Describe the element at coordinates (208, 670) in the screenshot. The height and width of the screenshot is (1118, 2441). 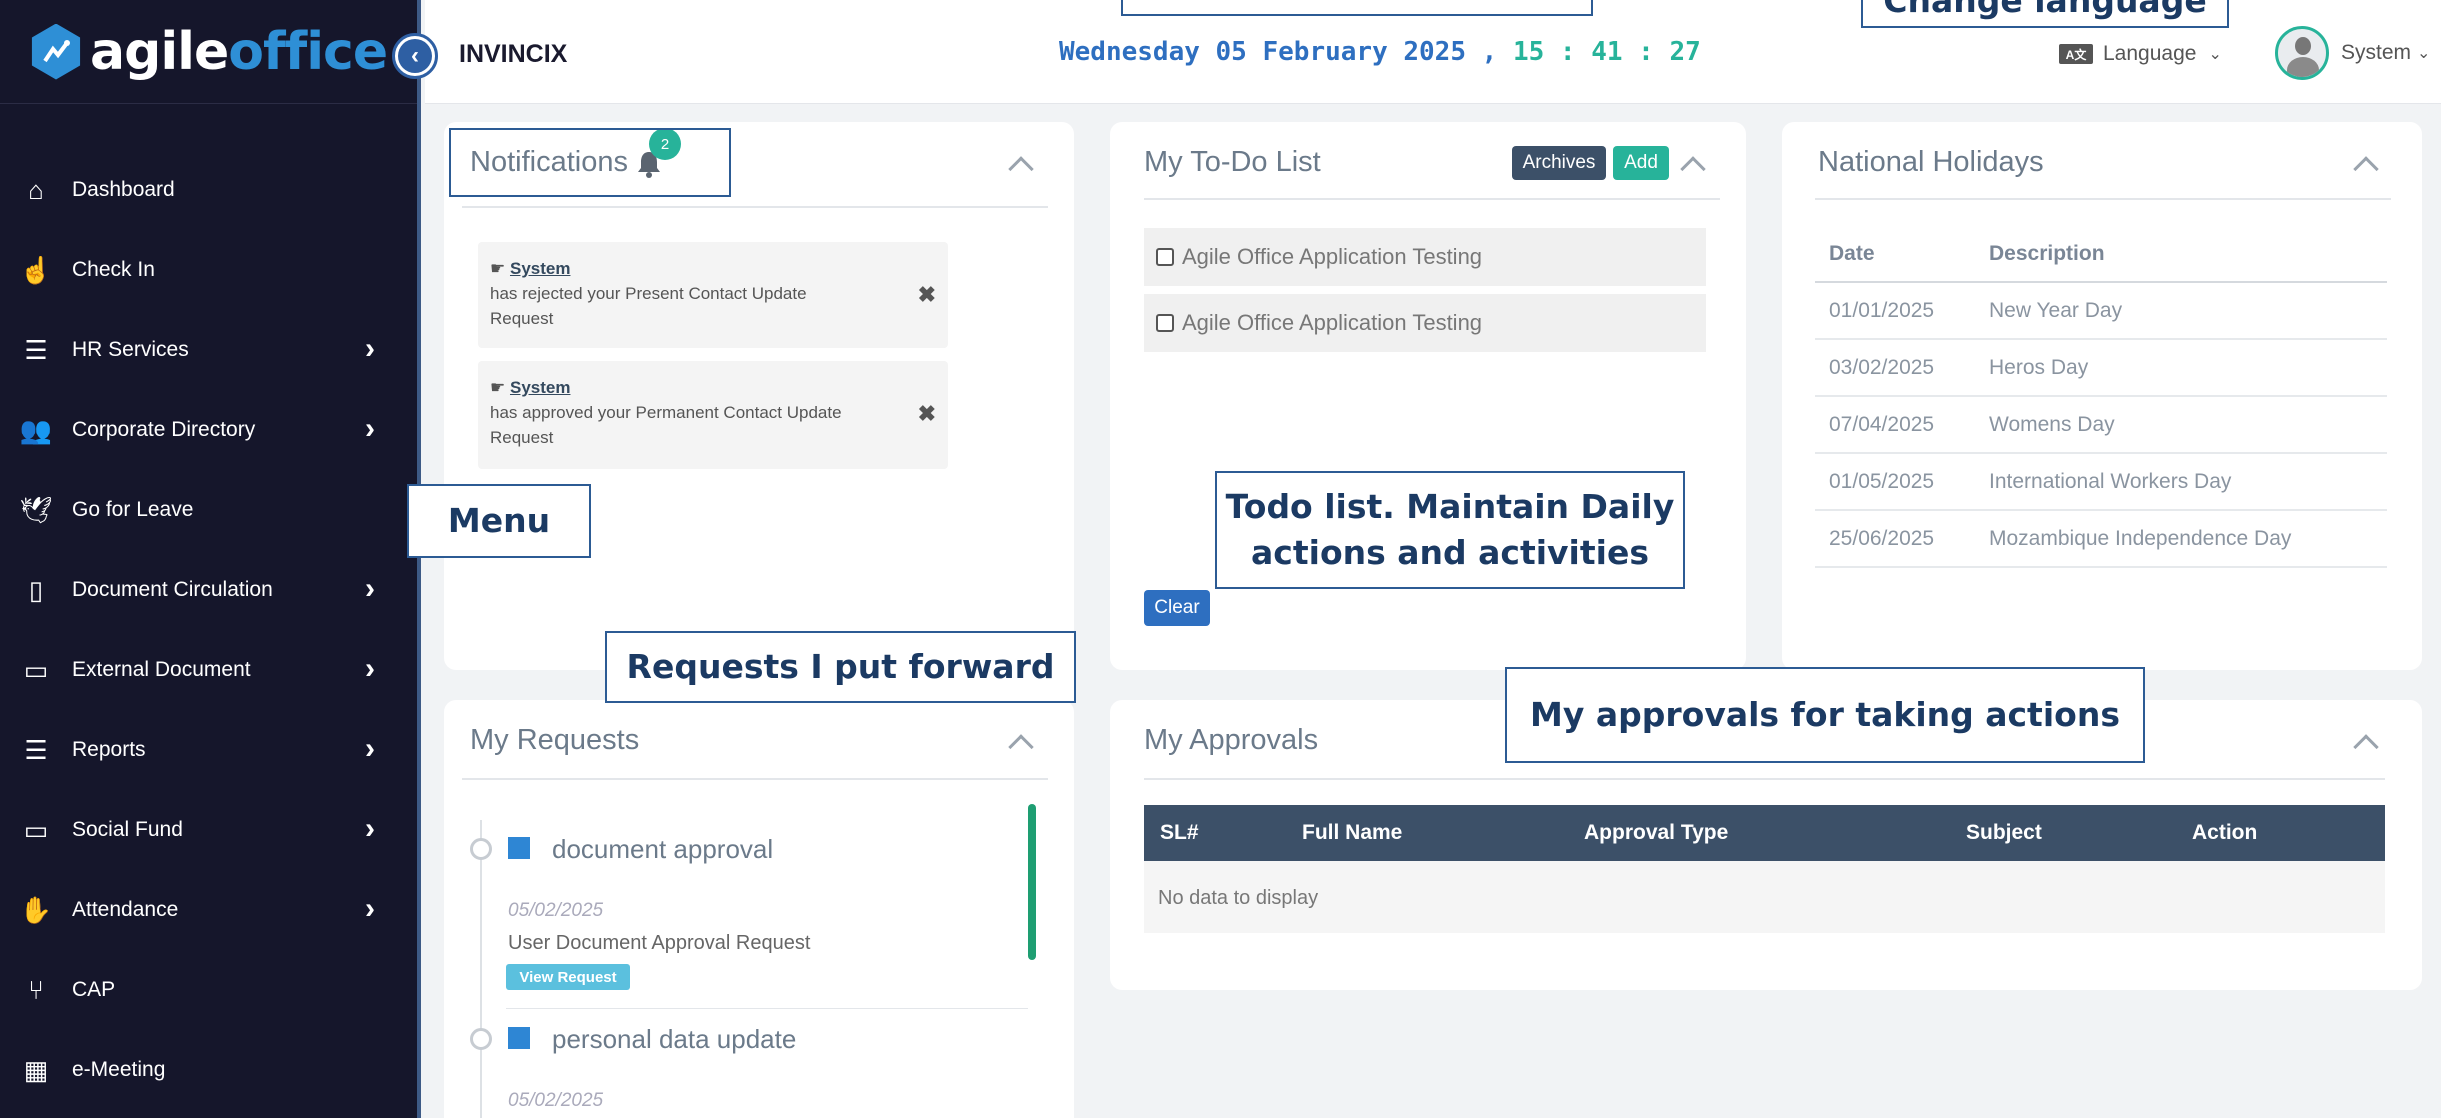
I see `sidebar-item-external-document: ▭ External Document ›` at that location.